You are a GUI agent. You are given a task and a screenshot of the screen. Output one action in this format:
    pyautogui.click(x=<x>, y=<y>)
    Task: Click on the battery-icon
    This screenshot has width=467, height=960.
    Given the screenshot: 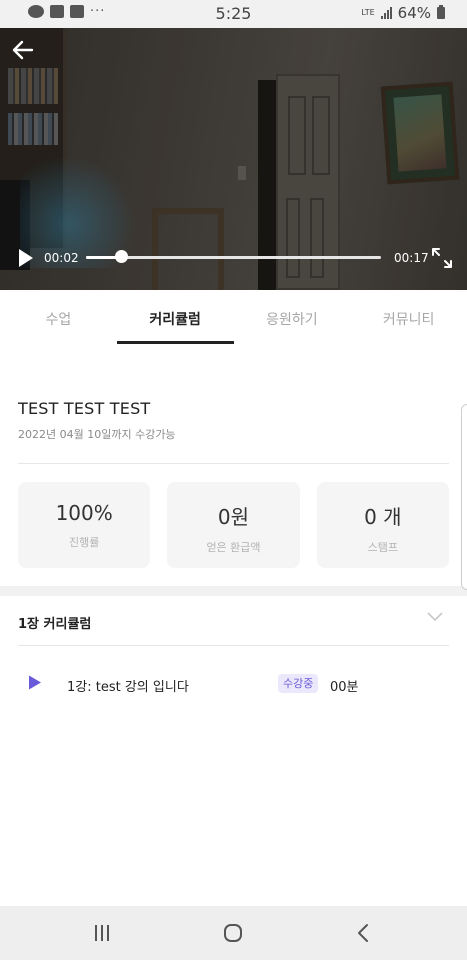 What is the action you would take?
    pyautogui.click(x=441, y=12)
    